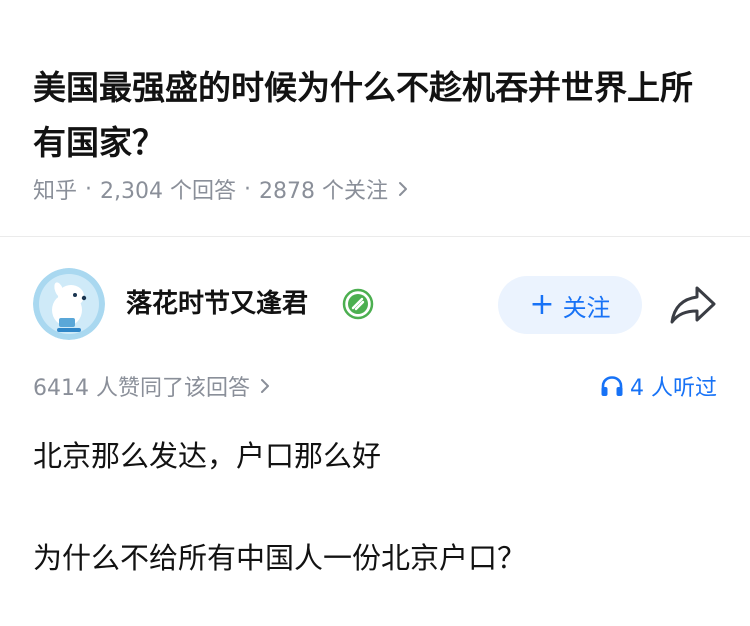 The image size is (750, 626). I want to click on answer-paragraph: 北京那么发达，户口那么好, so click(207, 456).